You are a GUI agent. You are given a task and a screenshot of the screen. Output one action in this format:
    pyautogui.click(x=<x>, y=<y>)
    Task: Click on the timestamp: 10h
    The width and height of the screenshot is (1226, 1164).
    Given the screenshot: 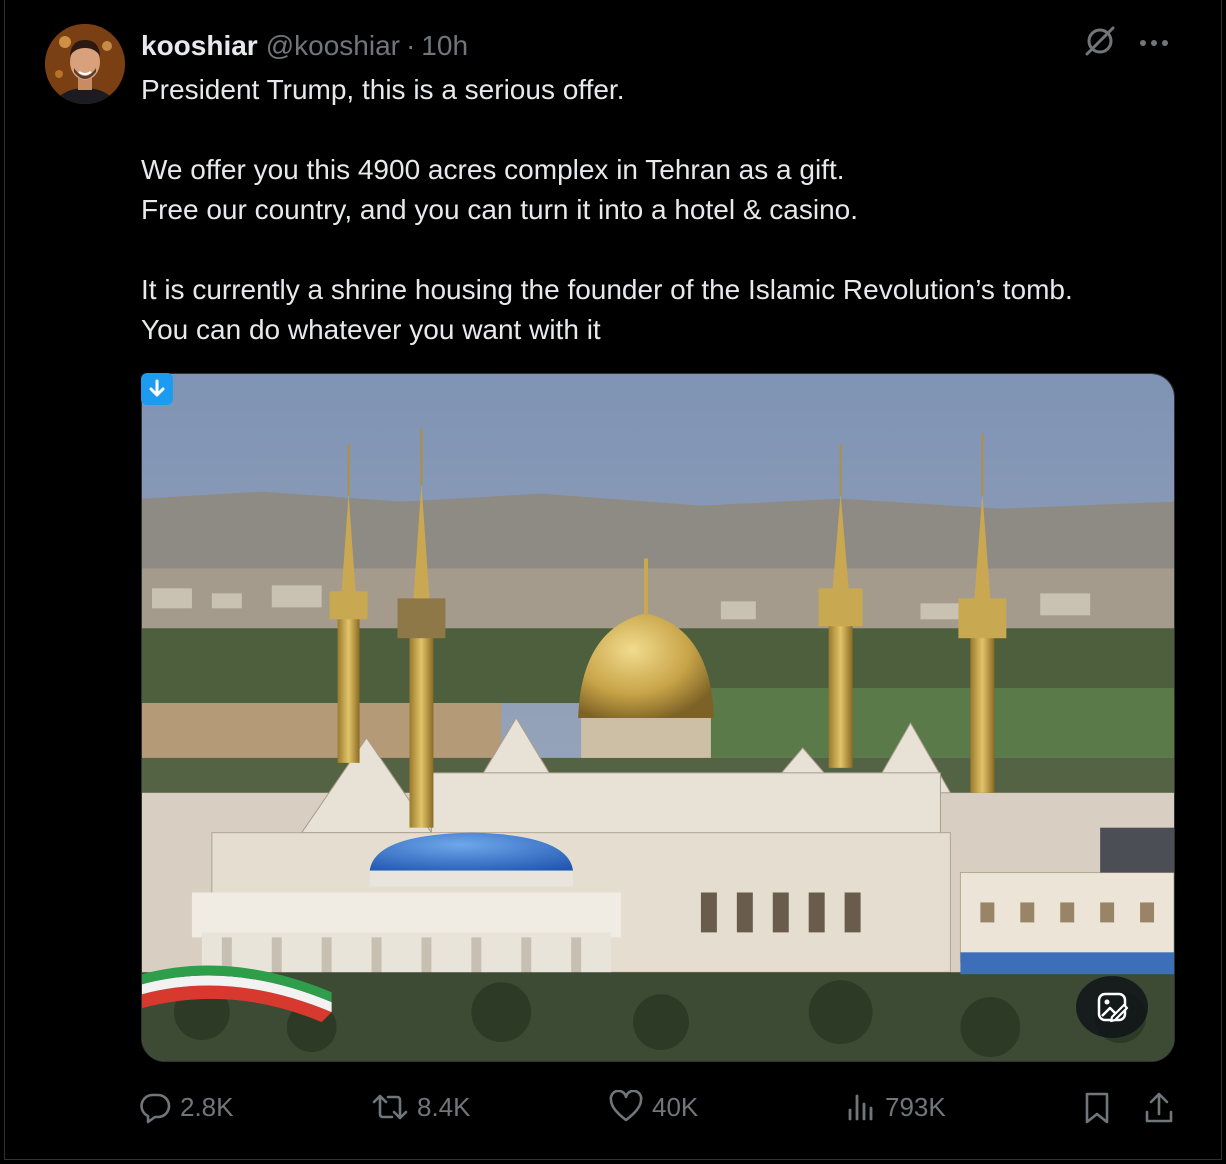 What is the action you would take?
    pyautogui.click(x=444, y=46)
    